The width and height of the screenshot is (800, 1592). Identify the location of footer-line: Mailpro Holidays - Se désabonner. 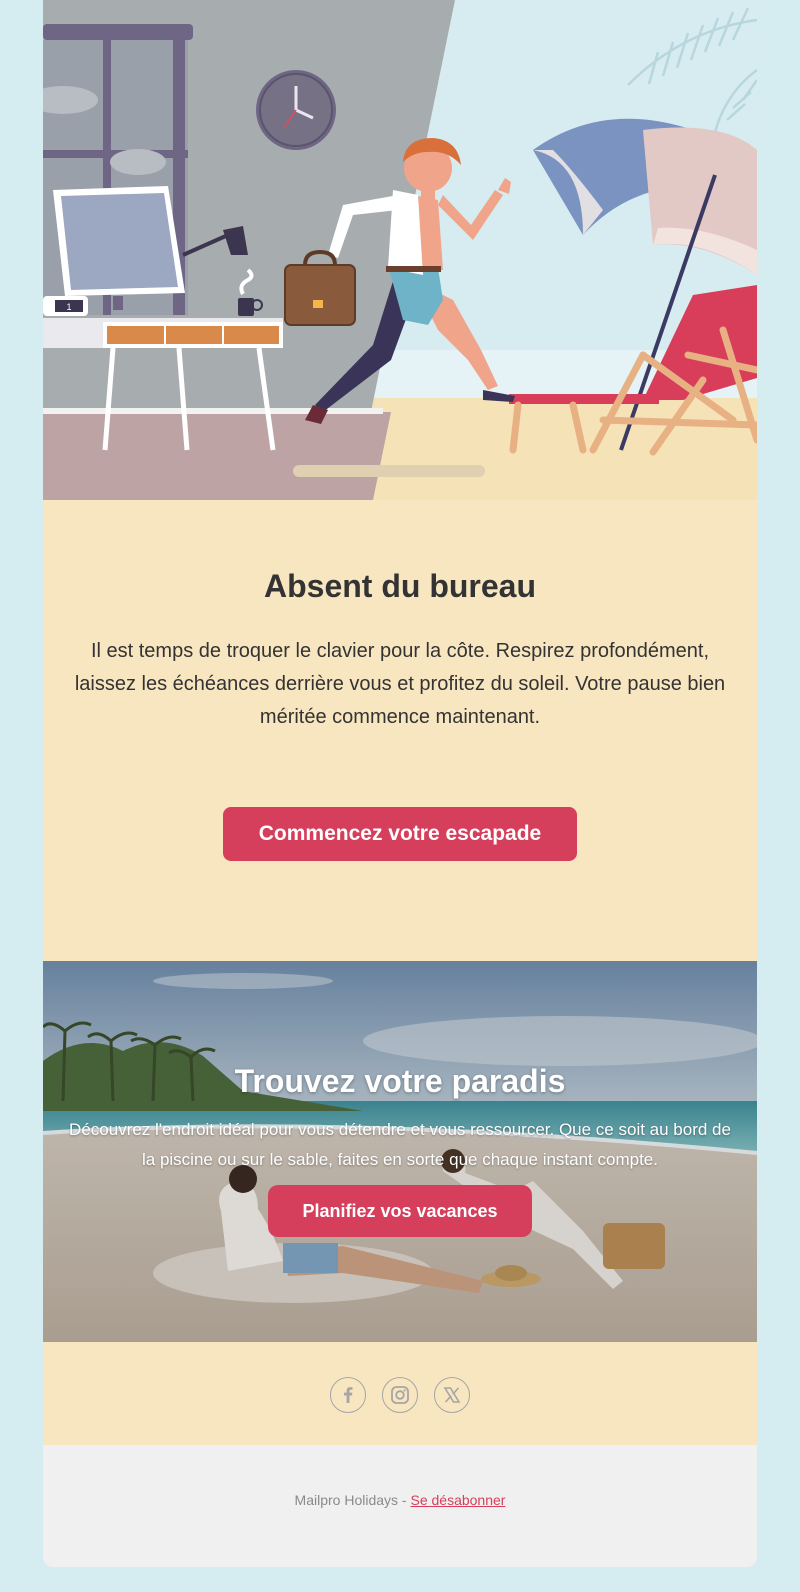
(400, 1500).